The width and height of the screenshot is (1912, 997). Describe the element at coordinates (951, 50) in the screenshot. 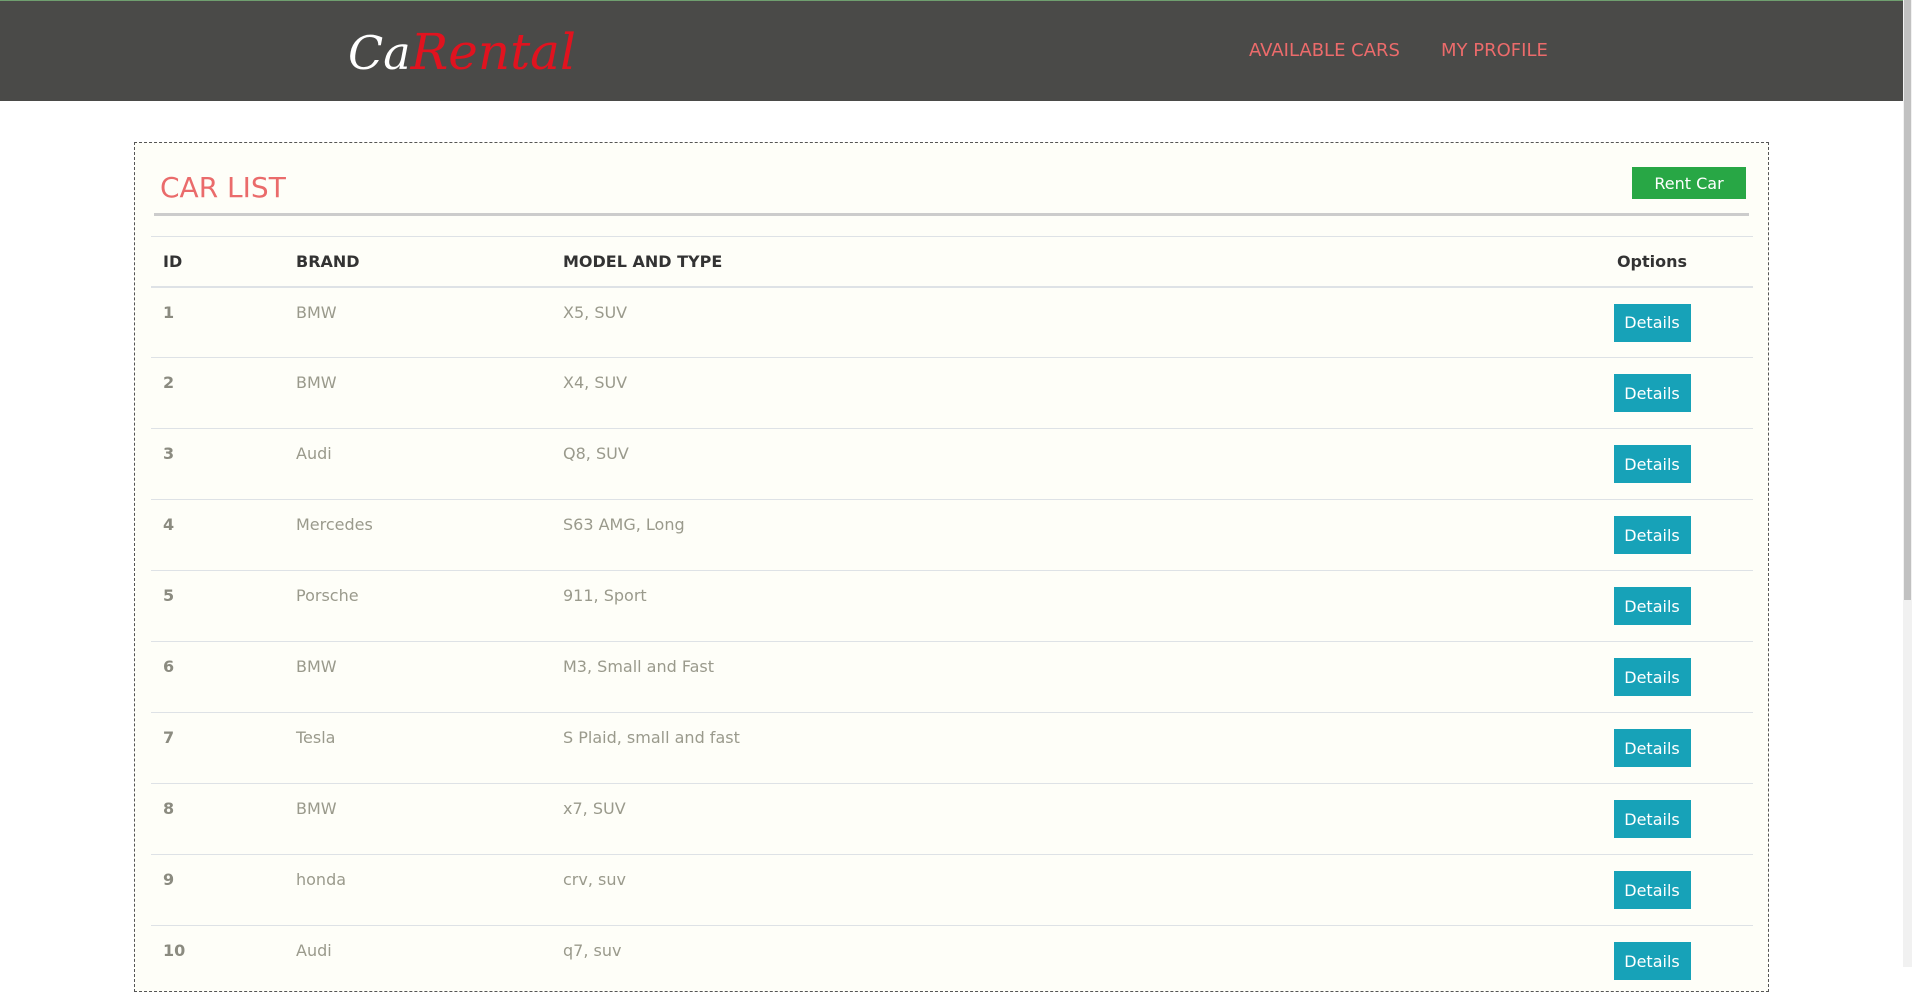

I see `navbar: CaRental AVAILABLE CARS MY PROFILE` at that location.